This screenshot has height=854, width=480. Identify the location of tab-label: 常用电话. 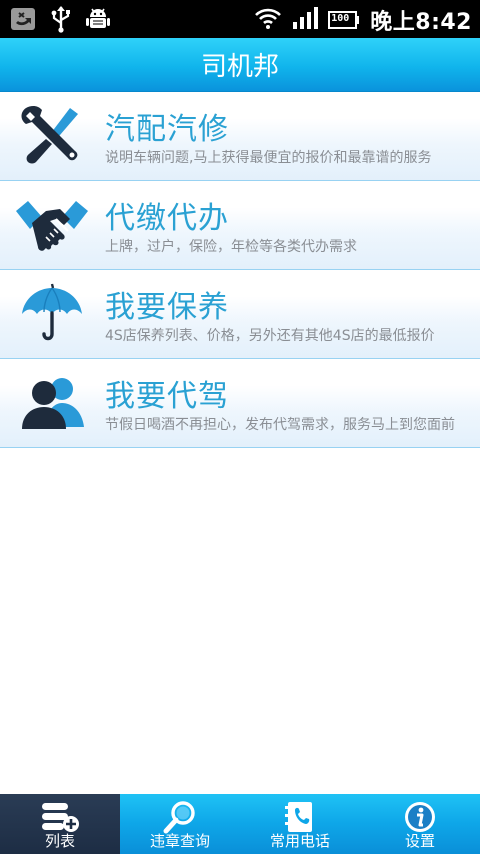
(299, 841).